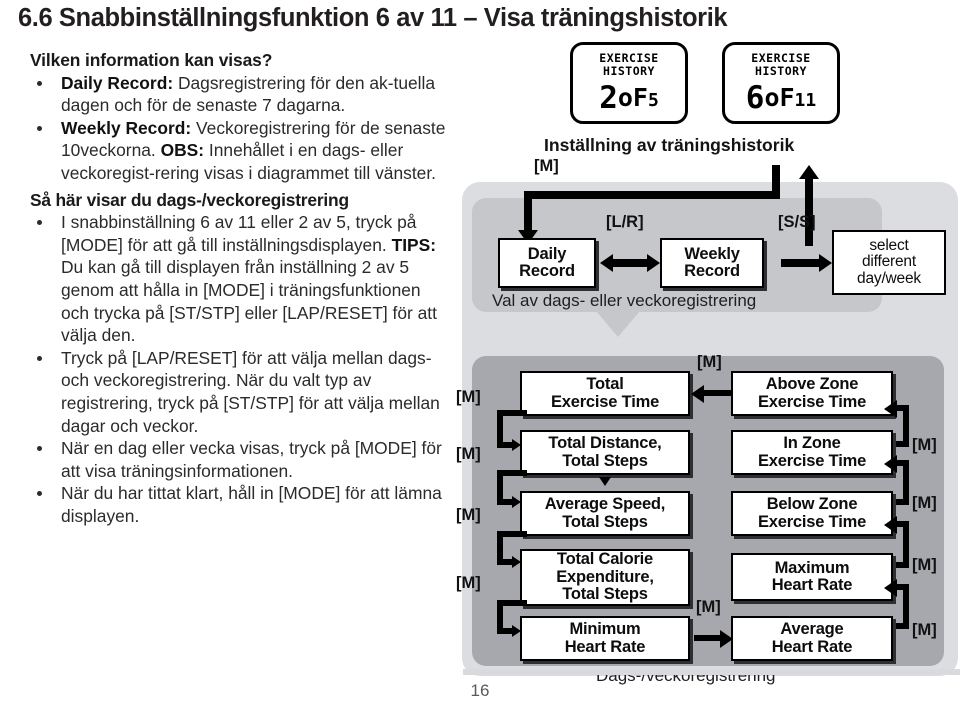 This screenshot has height=711, width=960. What do you see at coordinates (812, 577) in the screenshot?
I see `box-maximum-heart-rate: Maximum Heart Rate` at bounding box center [812, 577].